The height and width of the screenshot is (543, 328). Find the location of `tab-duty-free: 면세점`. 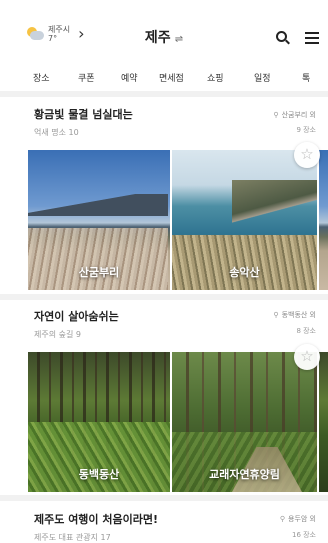

tab-duty-free: 면세점 is located at coordinates (171, 77).